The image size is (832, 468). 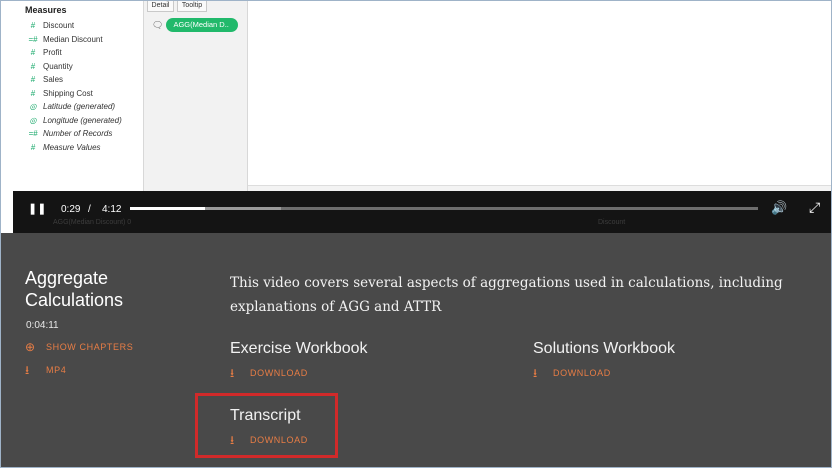 I want to click on measure-label: Latitude (generated), so click(x=79, y=106).